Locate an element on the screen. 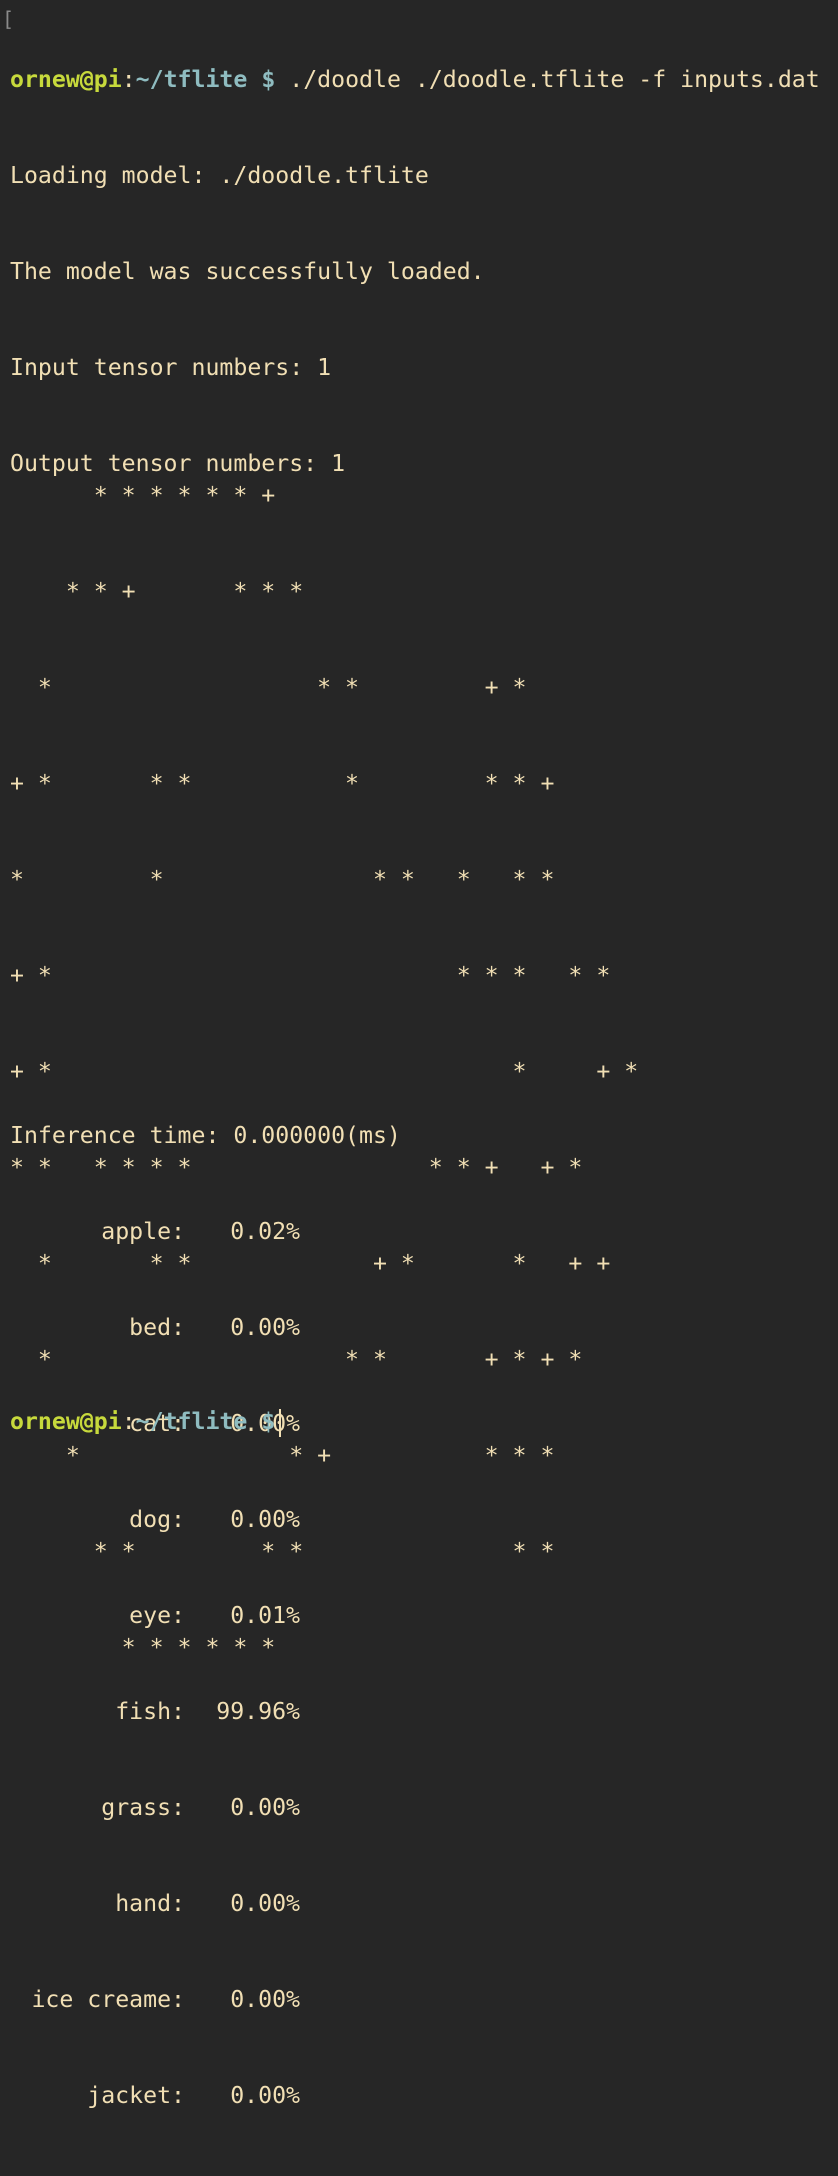  output-line: Loading model: ./doodle.tflite is located at coordinates (219, 175).